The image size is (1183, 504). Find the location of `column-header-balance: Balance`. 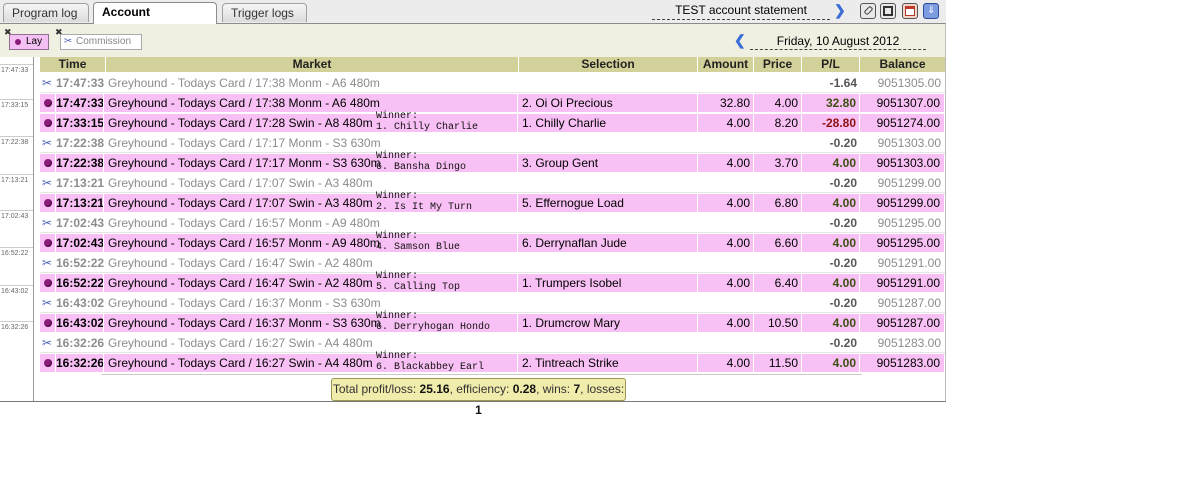

column-header-balance: Balance is located at coordinates (902, 64).